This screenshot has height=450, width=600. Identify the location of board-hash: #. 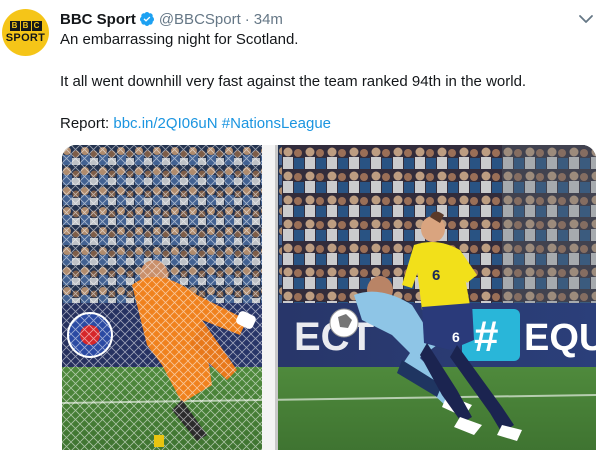
(486, 336).